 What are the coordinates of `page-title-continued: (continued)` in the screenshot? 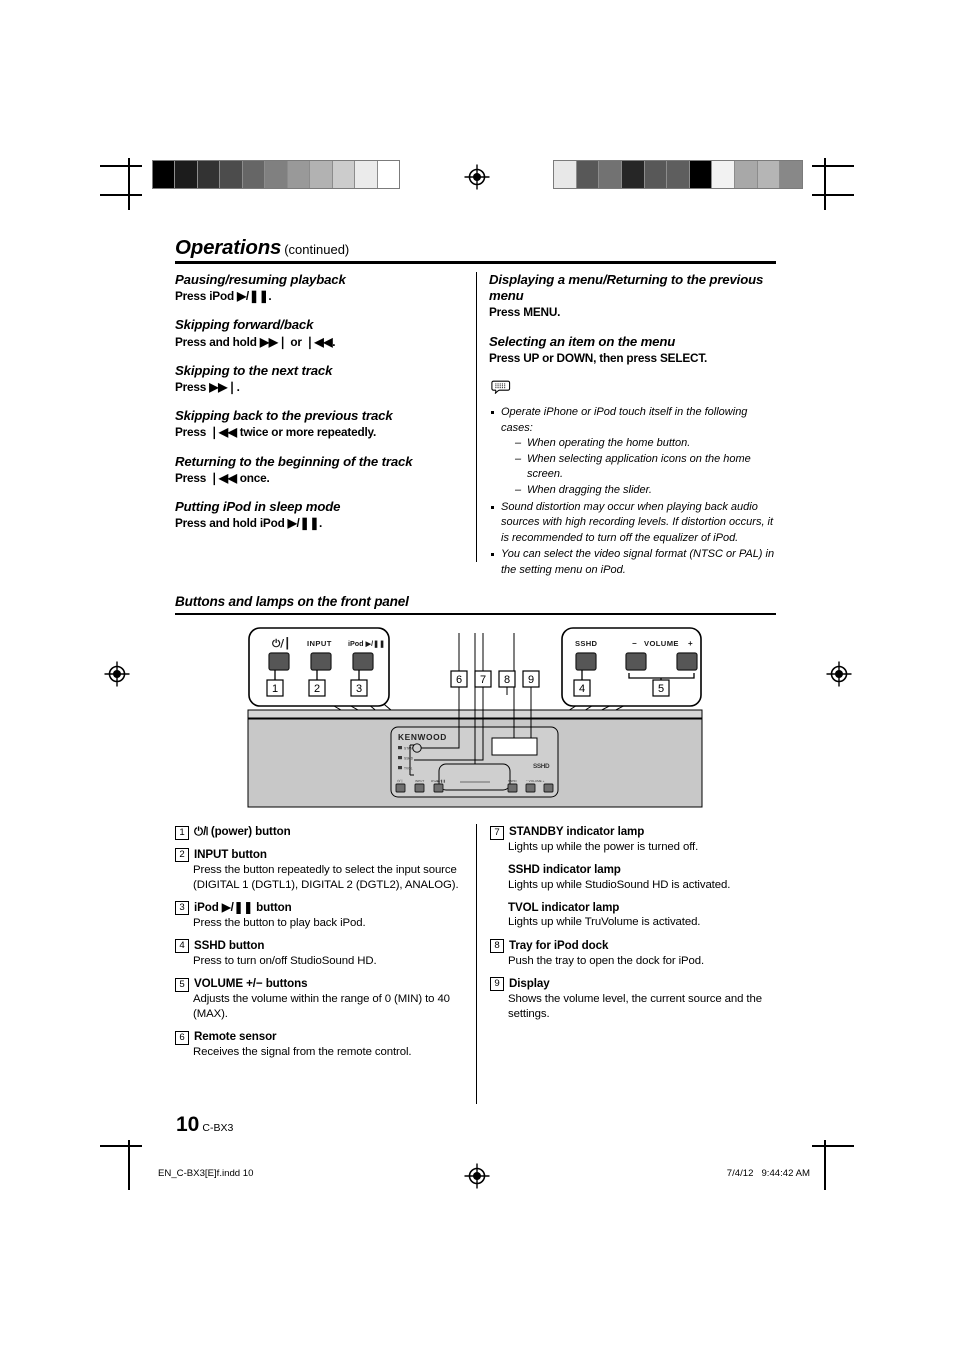 It's located at (317, 249).